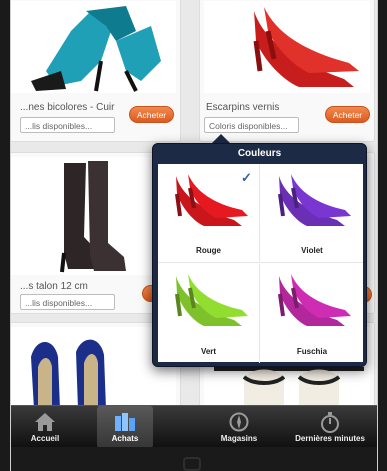 The image size is (387, 471). I want to click on color-option-violet: Violet, so click(312, 213).